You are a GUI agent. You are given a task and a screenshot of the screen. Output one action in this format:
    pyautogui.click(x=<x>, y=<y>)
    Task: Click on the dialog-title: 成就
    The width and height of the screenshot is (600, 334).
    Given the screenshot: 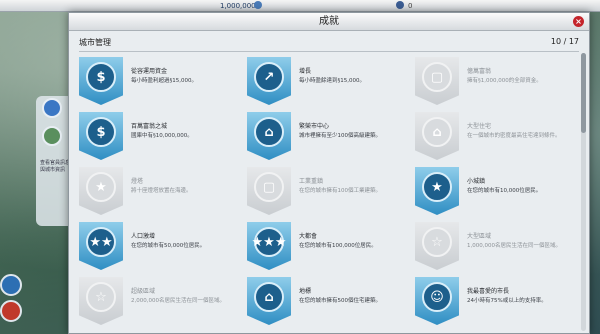 What is the action you would take?
    pyautogui.click(x=329, y=21)
    